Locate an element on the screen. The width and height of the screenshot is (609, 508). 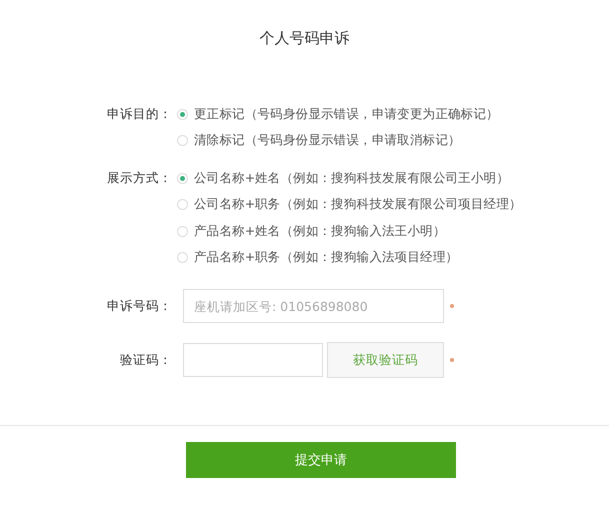
field-label: 验证码： is located at coordinates (145, 360).